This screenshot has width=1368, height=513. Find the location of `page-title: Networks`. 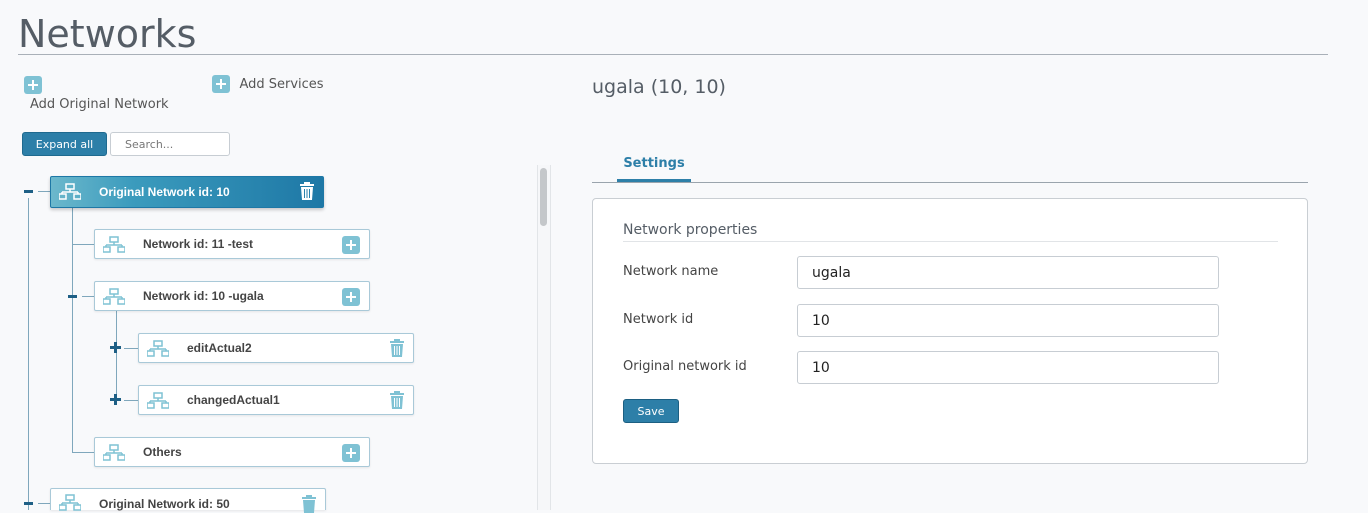

page-title: Networks is located at coordinates (107, 34).